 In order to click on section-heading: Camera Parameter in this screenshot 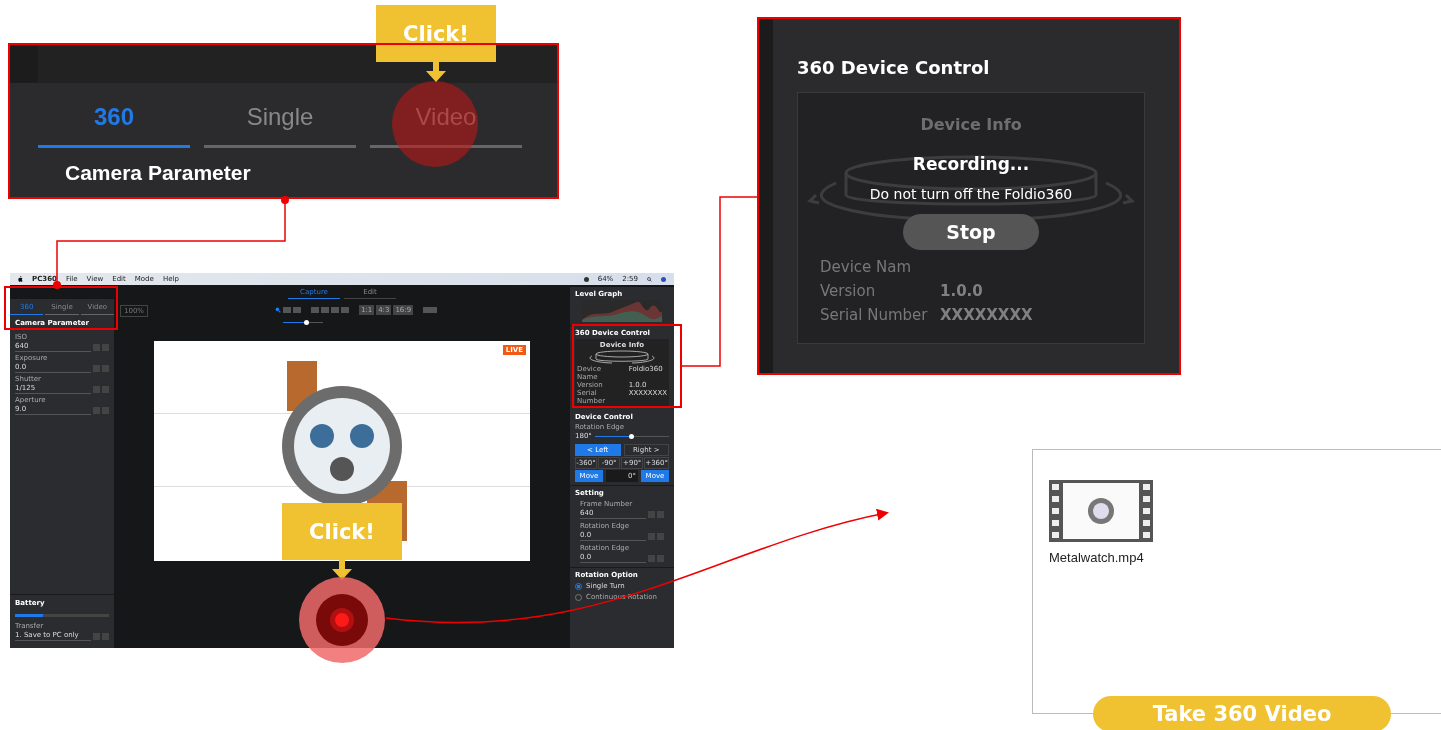, I will do `click(158, 171)`.